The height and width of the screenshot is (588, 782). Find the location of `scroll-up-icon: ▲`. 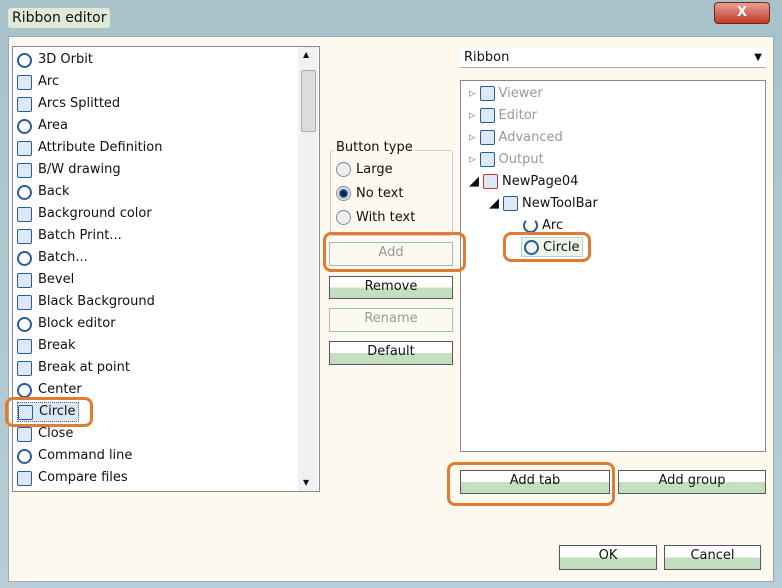

scroll-up-icon: ▲ is located at coordinates (306, 54).